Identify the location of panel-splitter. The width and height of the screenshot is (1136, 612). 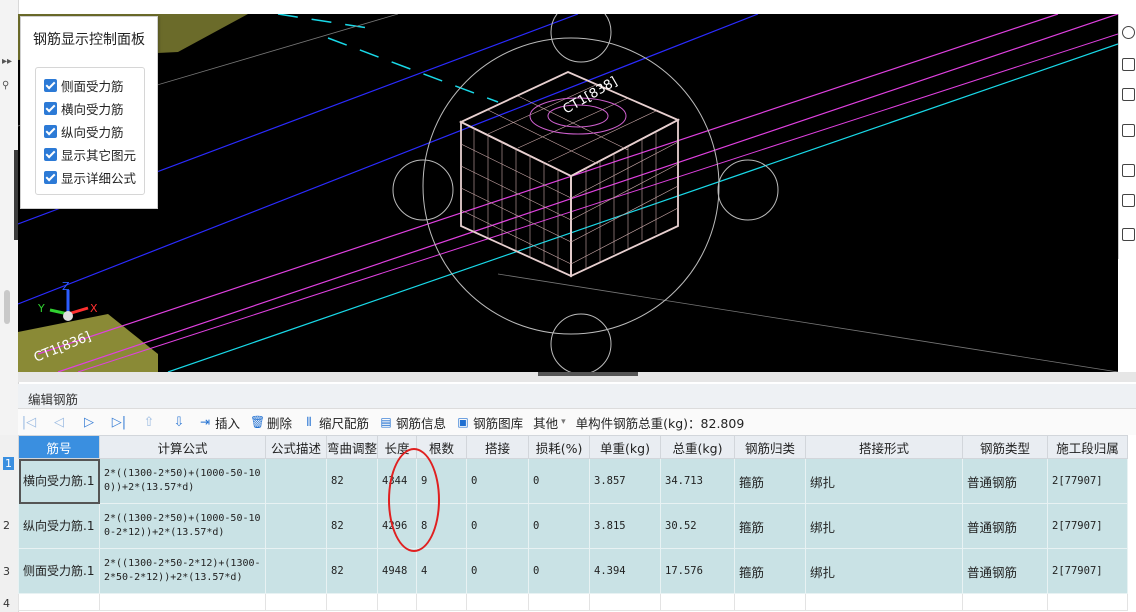
(577, 377).